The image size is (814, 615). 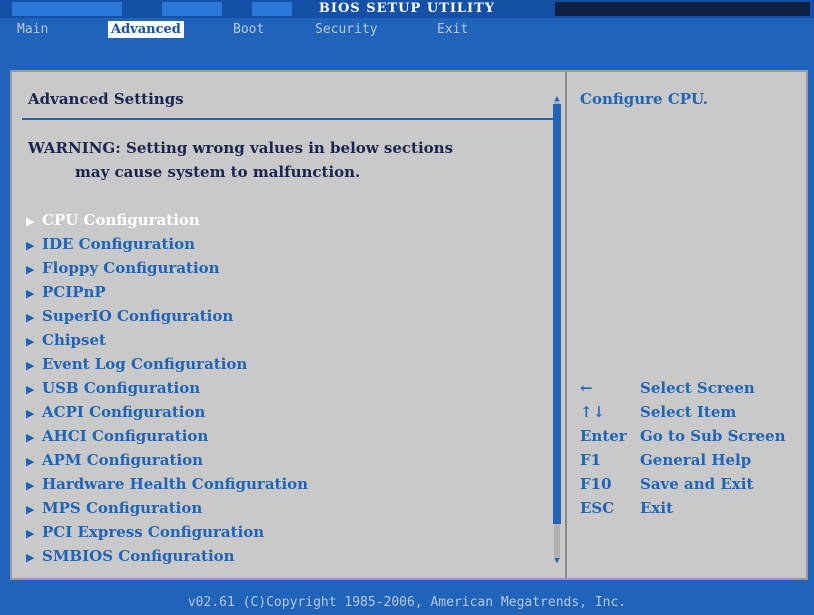 What do you see at coordinates (124, 412) in the screenshot?
I see `list-item-label: ACPI Configuration` at bounding box center [124, 412].